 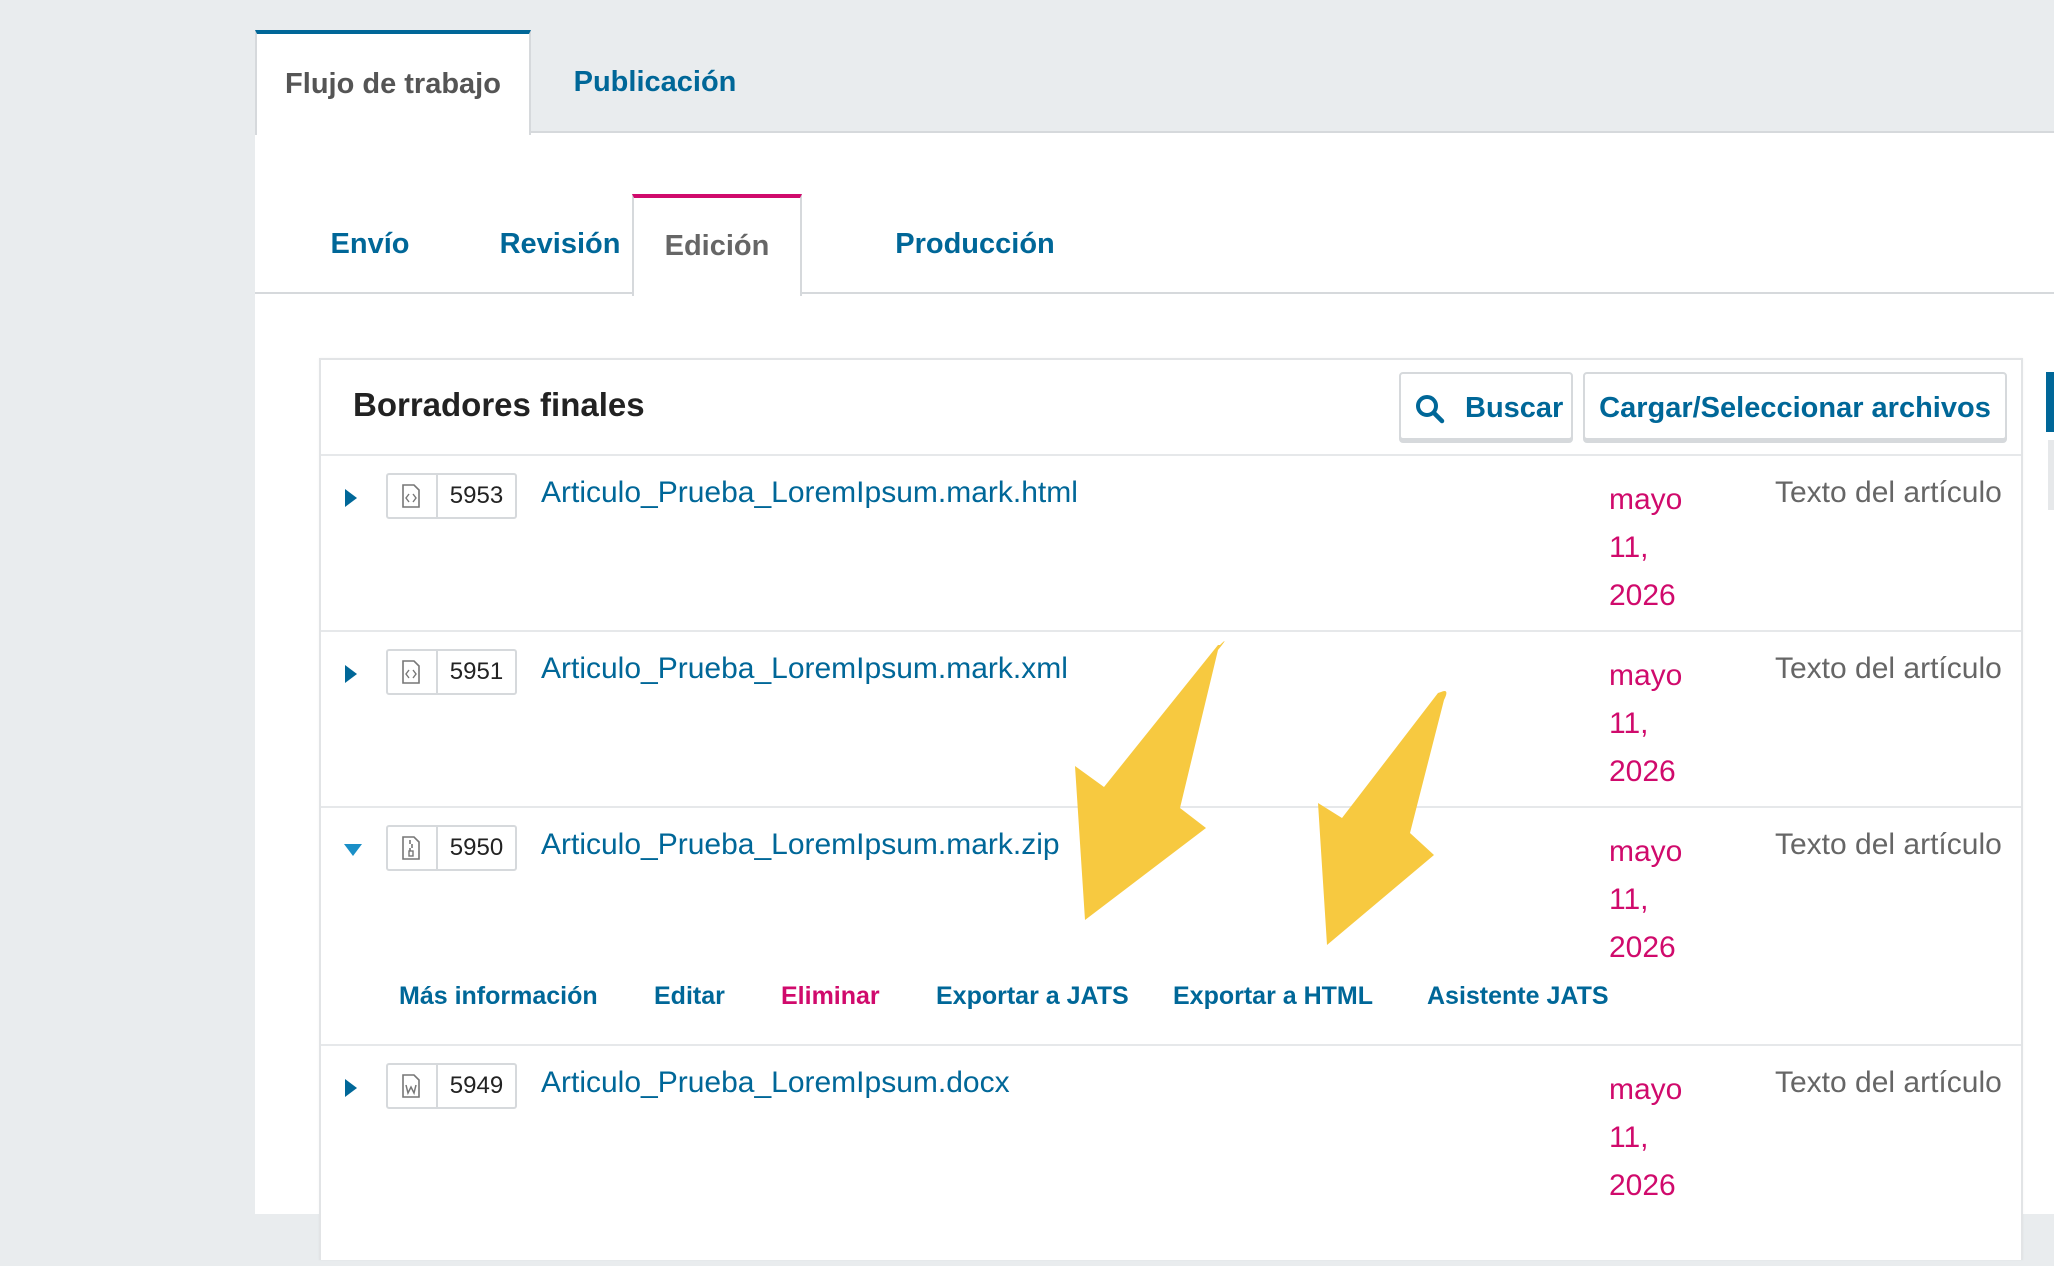 I want to click on file-badge: 5951, so click(x=451, y=672).